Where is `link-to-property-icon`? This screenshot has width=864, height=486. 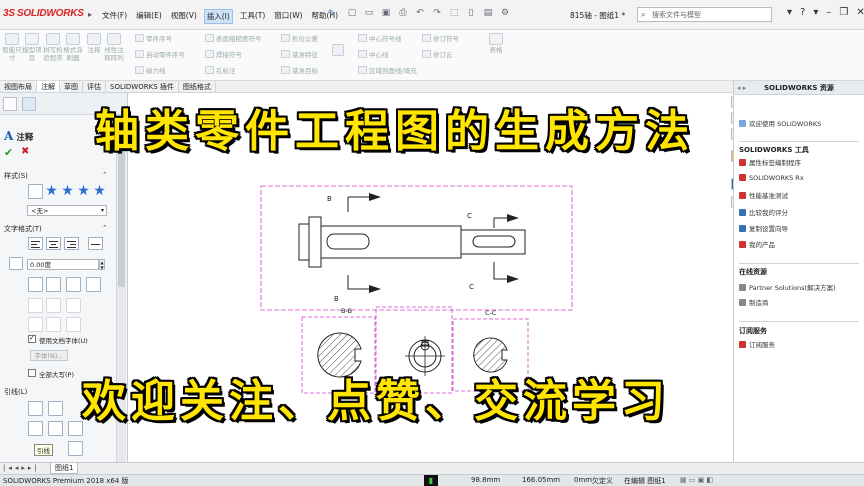 link-to-property-icon is located at coordinates (53, 284).